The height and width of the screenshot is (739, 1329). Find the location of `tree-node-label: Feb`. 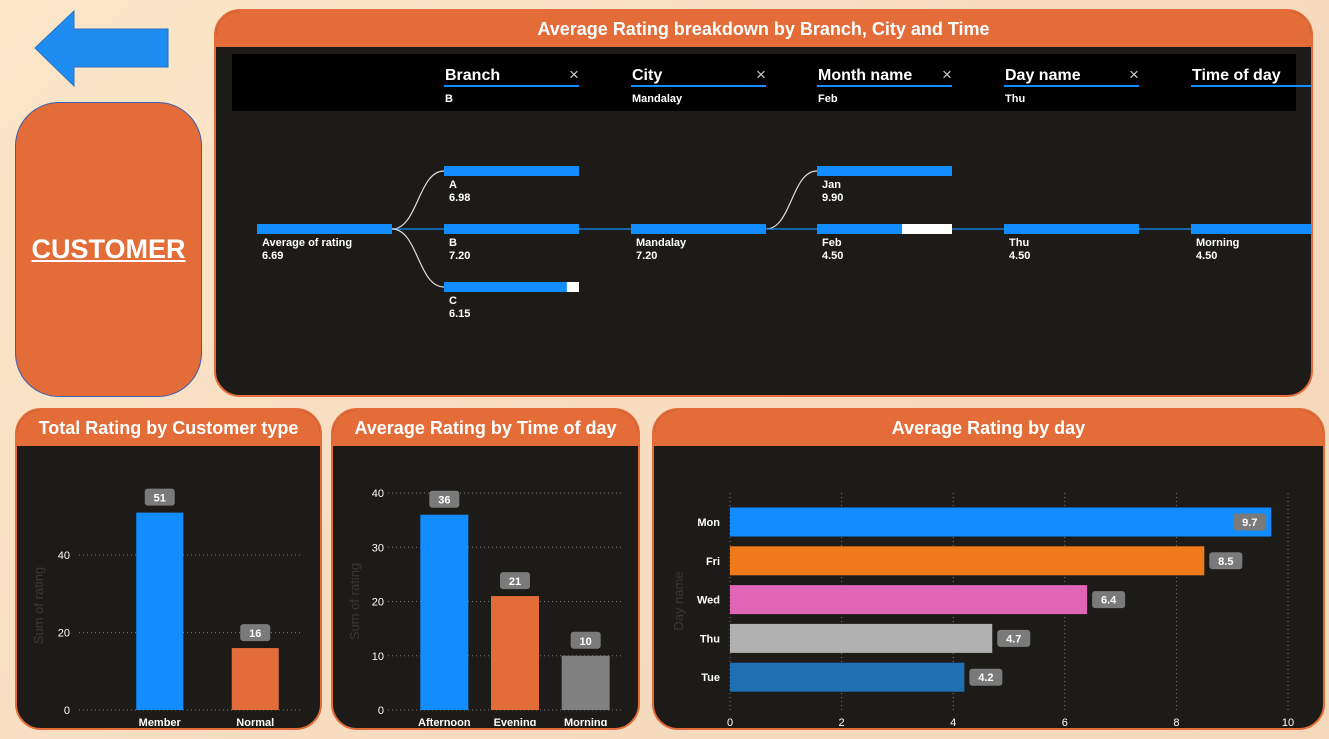

tree-node-label: Feb is located at coordinates (832, 243).